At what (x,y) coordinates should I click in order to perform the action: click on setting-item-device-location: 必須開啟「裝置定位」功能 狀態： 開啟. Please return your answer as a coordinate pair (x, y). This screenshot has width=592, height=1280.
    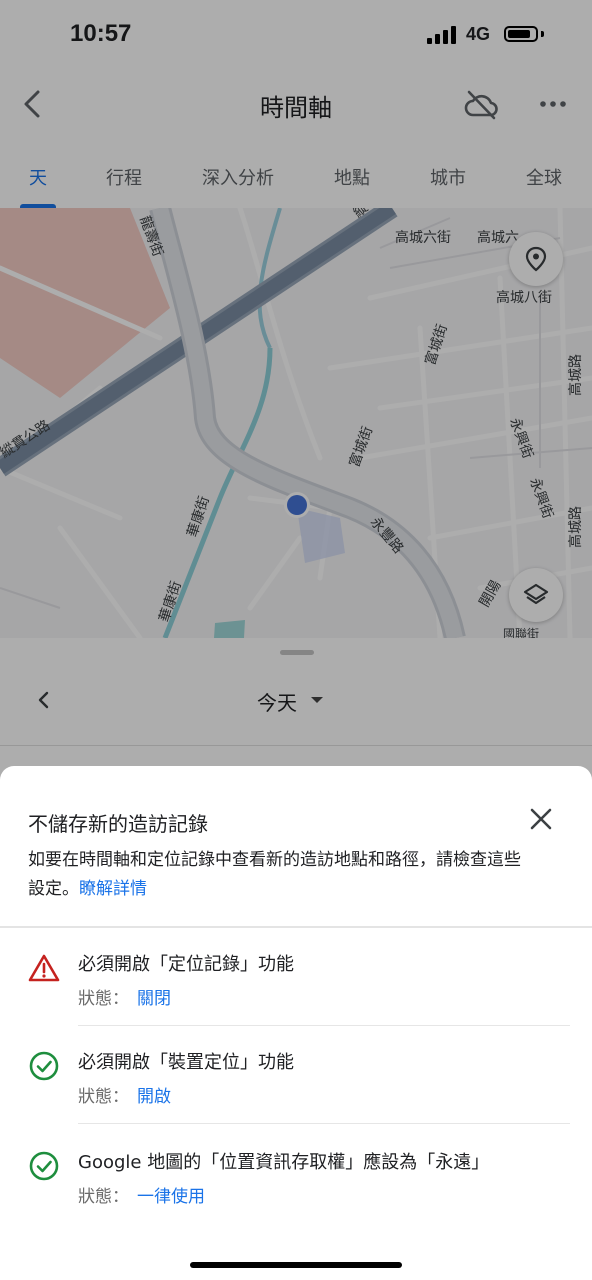
    Looking at the image, I should click on (296, 1073).